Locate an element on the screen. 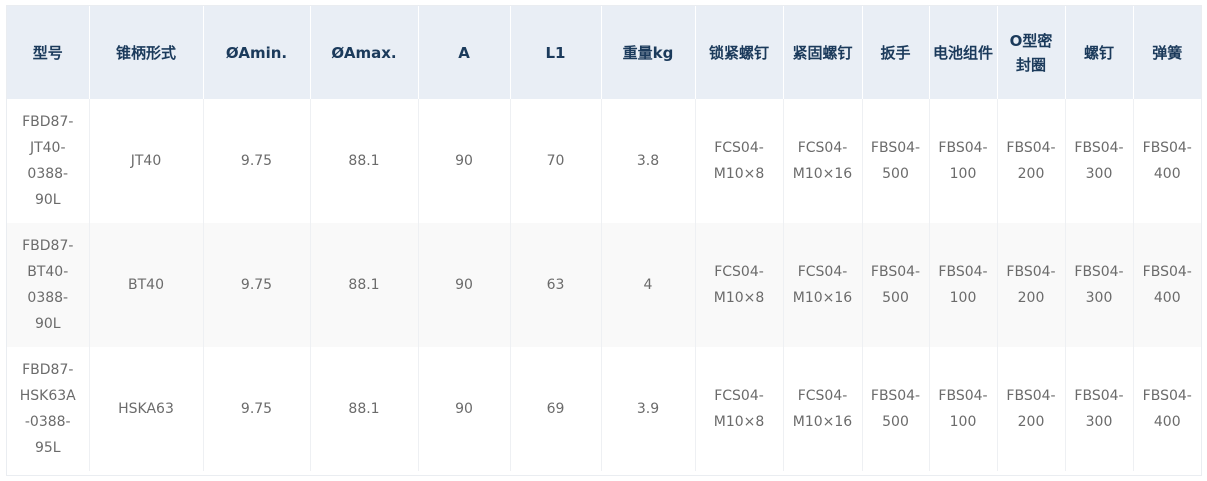 The image size is (1207, 481). cell-model-text: FBD87-HSK63A-0388-95L is located at coordinates (47, 409).